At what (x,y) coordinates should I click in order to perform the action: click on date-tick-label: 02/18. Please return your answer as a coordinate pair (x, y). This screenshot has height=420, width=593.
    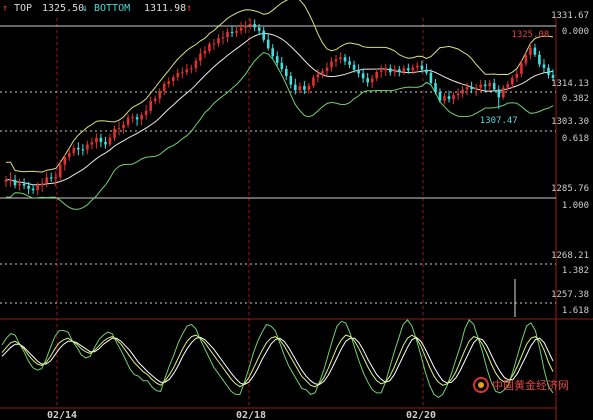
    Looking at the image, I should click on (251, 415).